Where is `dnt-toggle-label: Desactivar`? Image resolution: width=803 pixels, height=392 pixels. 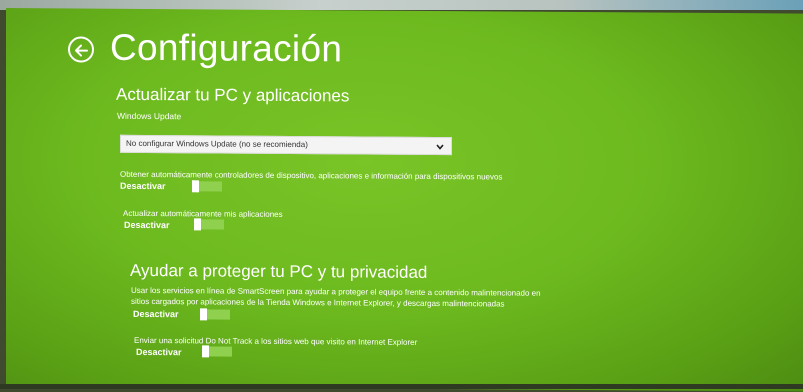
dnt-toggle-label: Desactivar is located at coordinates (159, 352).